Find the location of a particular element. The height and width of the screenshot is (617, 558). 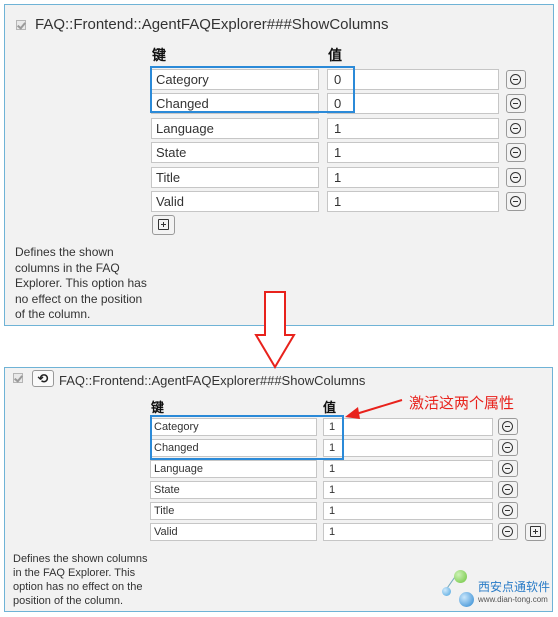

logo-url: www.dian-tong.com is located at coordinates (513, 599).